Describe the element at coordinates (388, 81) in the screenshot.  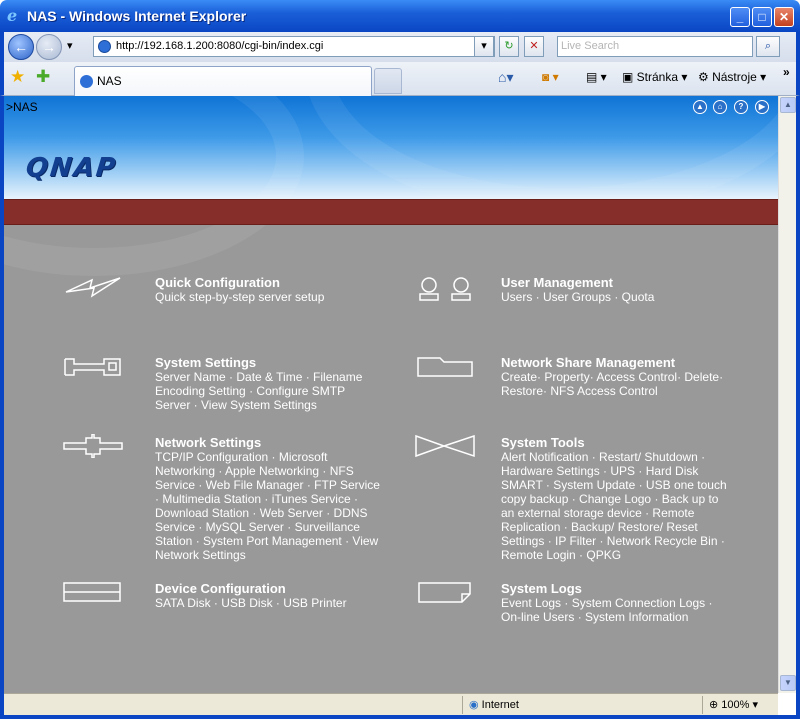
I see `new-tab-button` at that location.